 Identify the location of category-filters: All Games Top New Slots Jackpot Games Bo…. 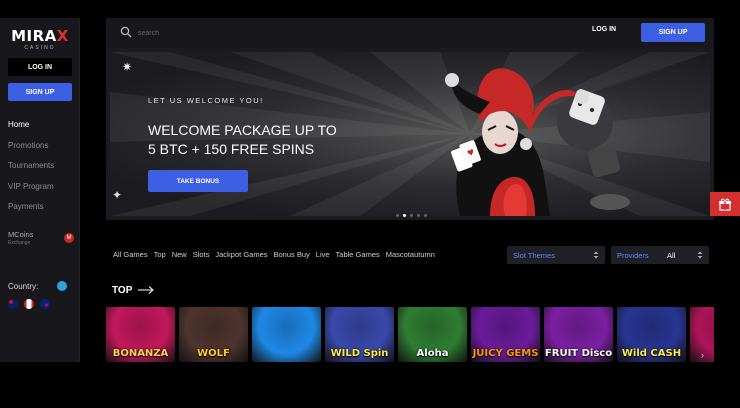
(274, 254).